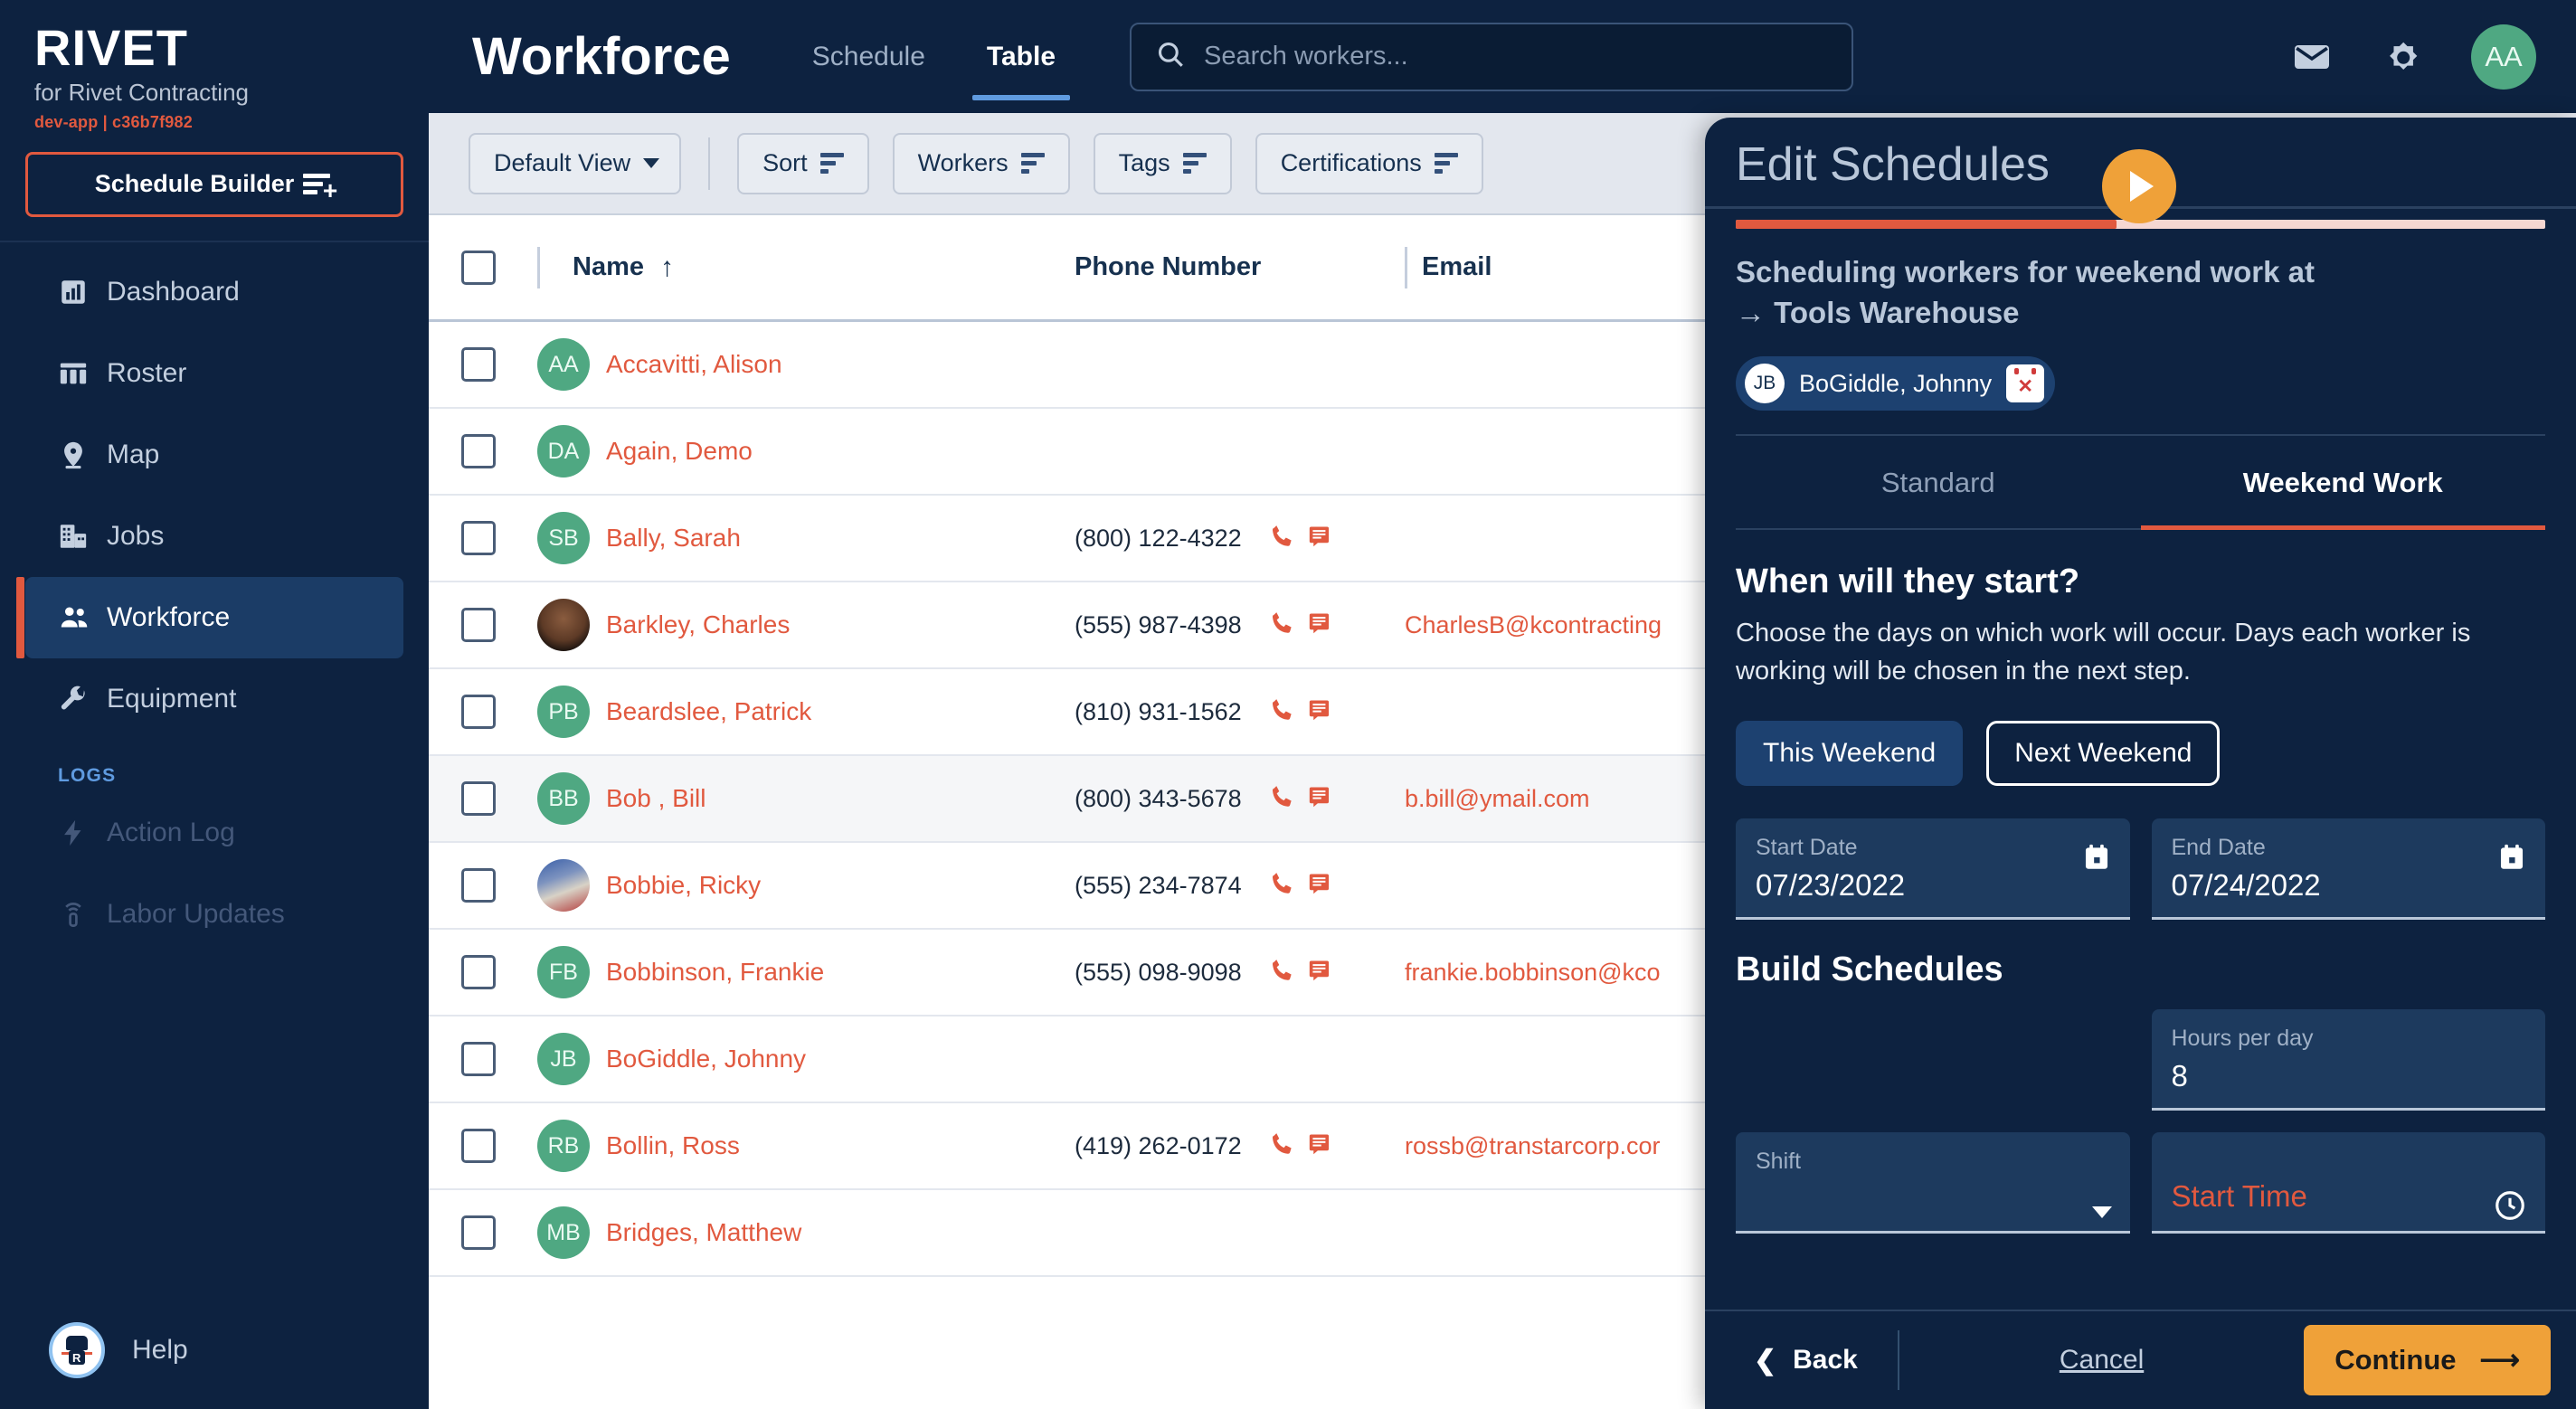 Image resolution: width=2576 pixels, height=1409 pixels. What do you see at coordinates (1163, 163) in the screenshot?
I see `filter-tags-button: Tags` at bounding box center [1163, 163].